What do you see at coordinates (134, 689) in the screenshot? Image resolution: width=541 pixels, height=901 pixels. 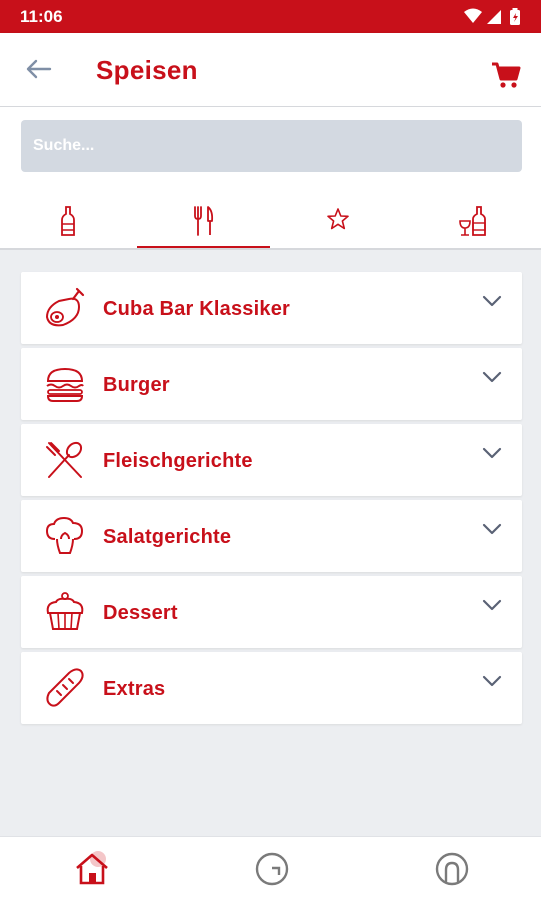 I see `category-label: Extras` at bounding box center [134, 689].